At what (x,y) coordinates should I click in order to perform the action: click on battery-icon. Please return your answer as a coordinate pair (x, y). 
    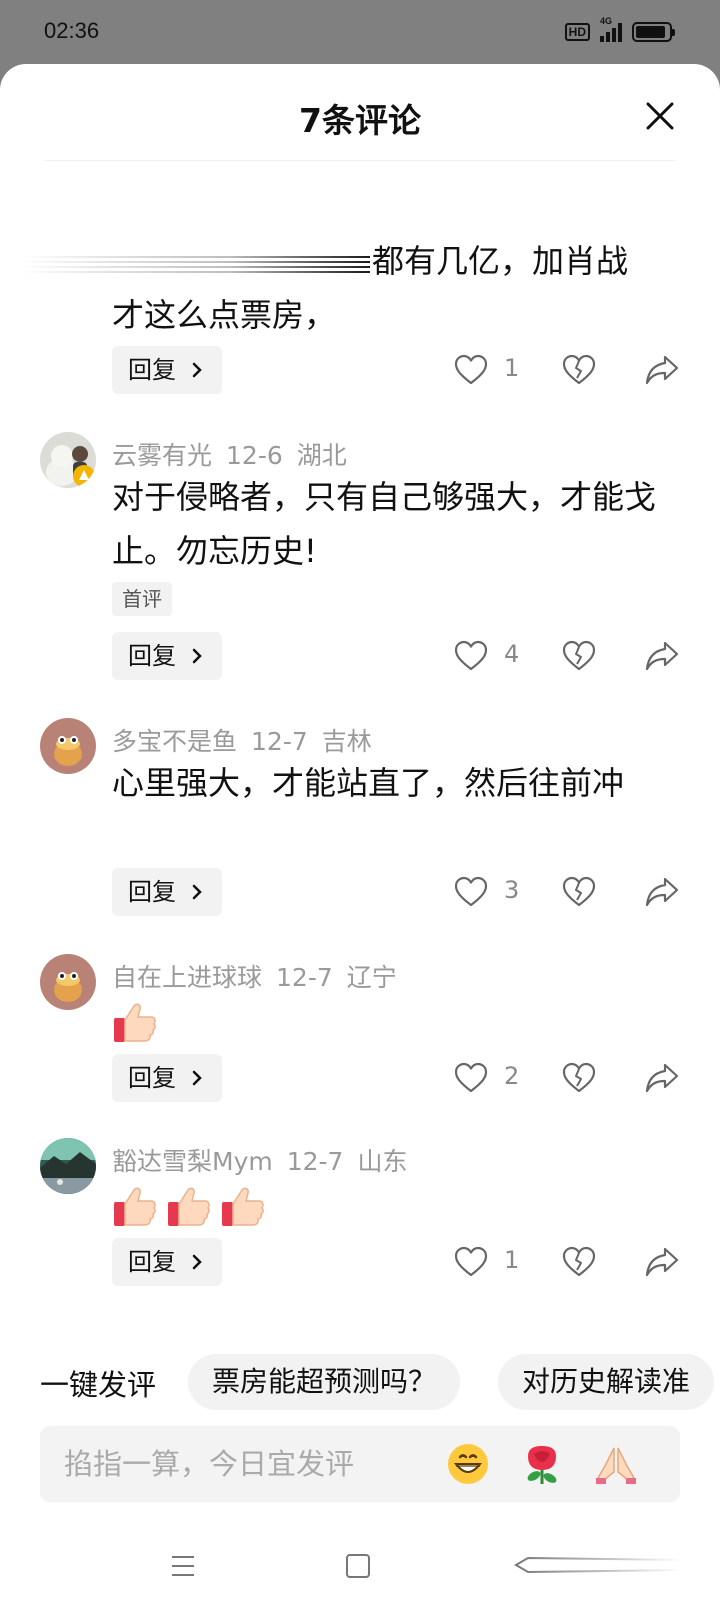
    Looking at the image, I should click on (653, 32).